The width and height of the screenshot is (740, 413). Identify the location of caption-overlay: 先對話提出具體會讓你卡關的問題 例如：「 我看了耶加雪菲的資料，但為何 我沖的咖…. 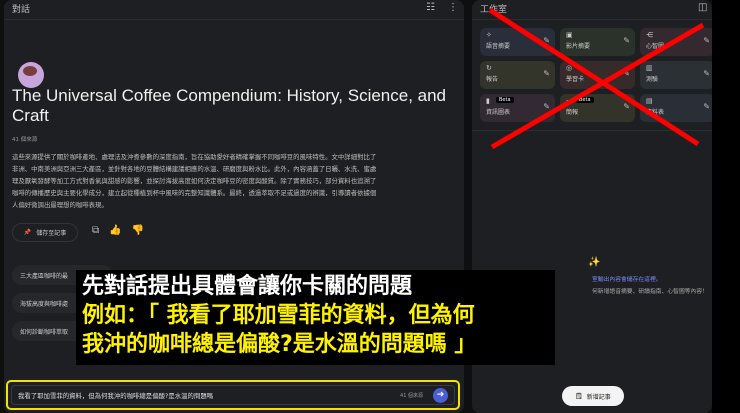
(315, 317).